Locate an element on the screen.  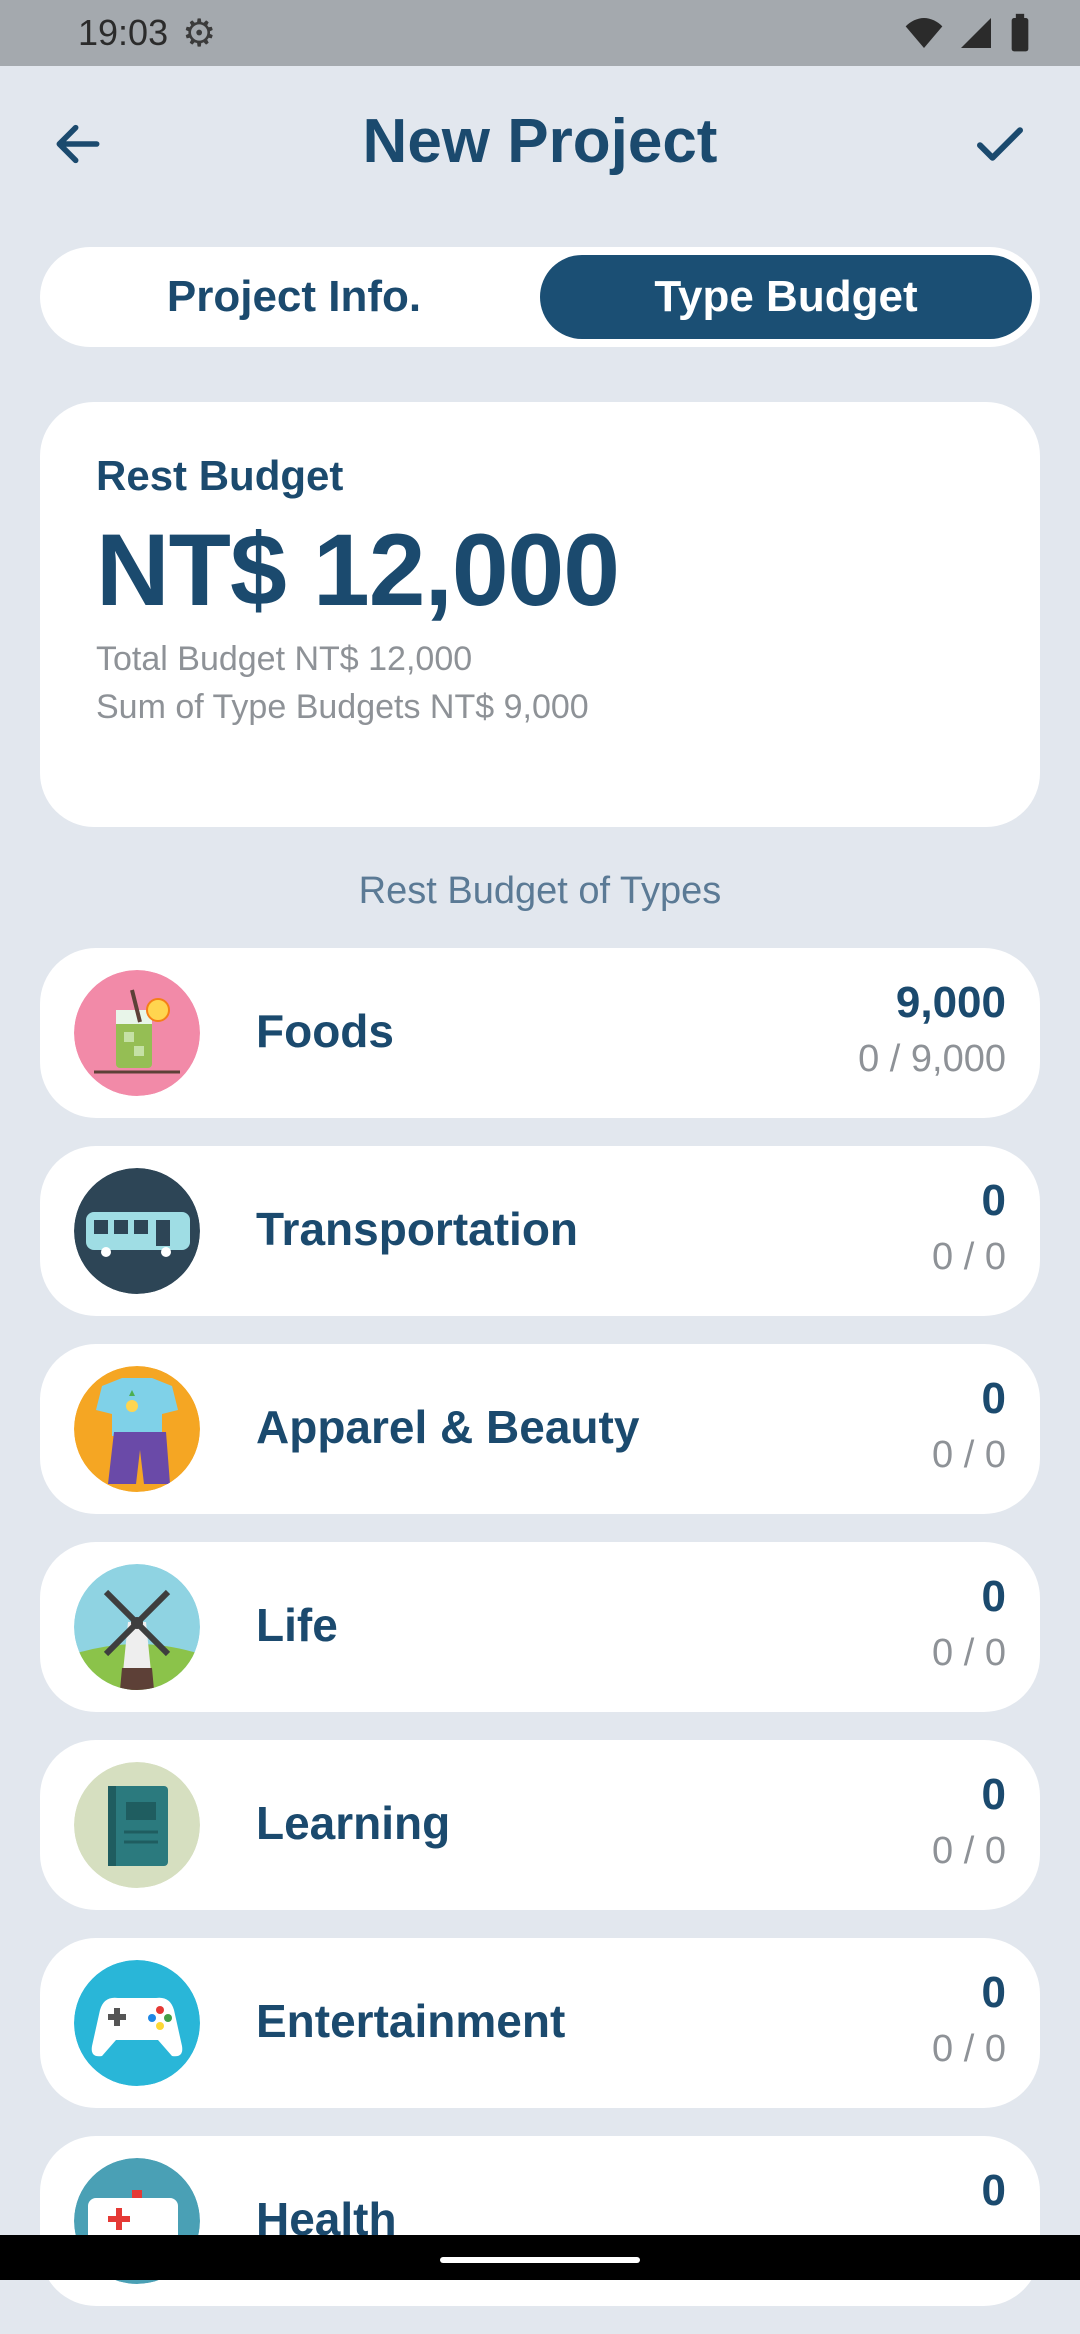
section-title: Rest Budget of Types is located at coordinates (540, 891).